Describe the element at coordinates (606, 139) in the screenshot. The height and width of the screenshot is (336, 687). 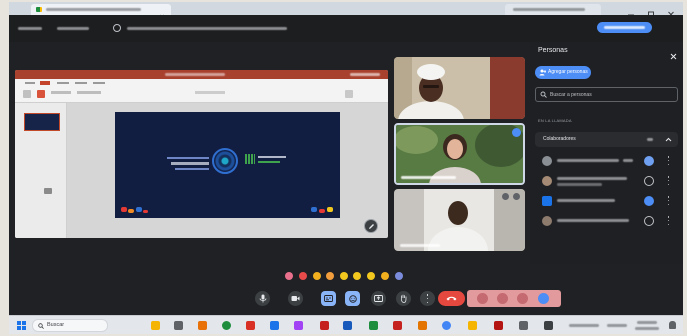
I see `participants-group-header: Colaboradores` at that location.